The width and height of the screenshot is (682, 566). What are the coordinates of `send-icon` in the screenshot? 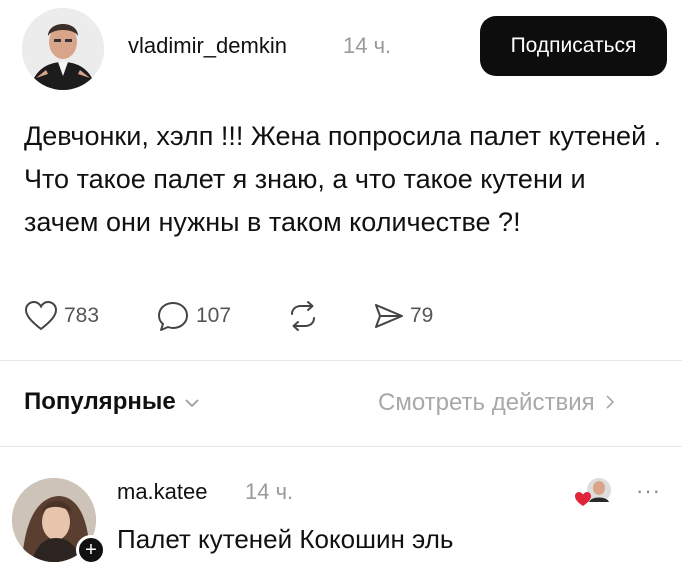 It's located at (389, 316).